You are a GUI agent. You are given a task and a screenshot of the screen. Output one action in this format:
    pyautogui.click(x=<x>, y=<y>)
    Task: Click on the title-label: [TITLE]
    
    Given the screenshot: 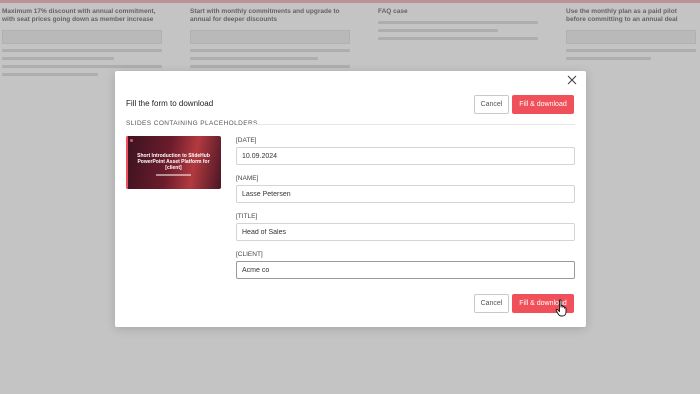 What is the action you would take?
    pyautogui.click(x=247, y=216)
    